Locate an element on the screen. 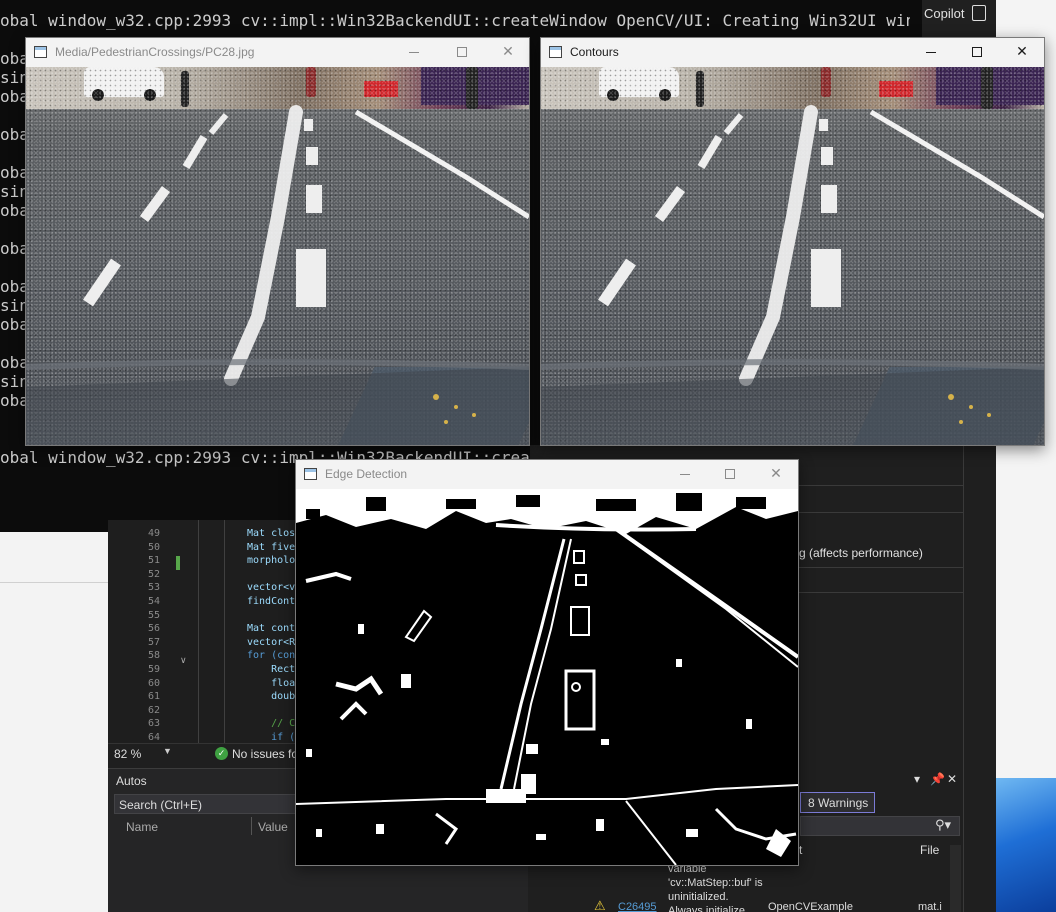 This screenshot has width=1056, height=912. window-titlebar: Media/PedestrianCrossings/PC28.jpg ✕ is located at coordinates (277, 52).